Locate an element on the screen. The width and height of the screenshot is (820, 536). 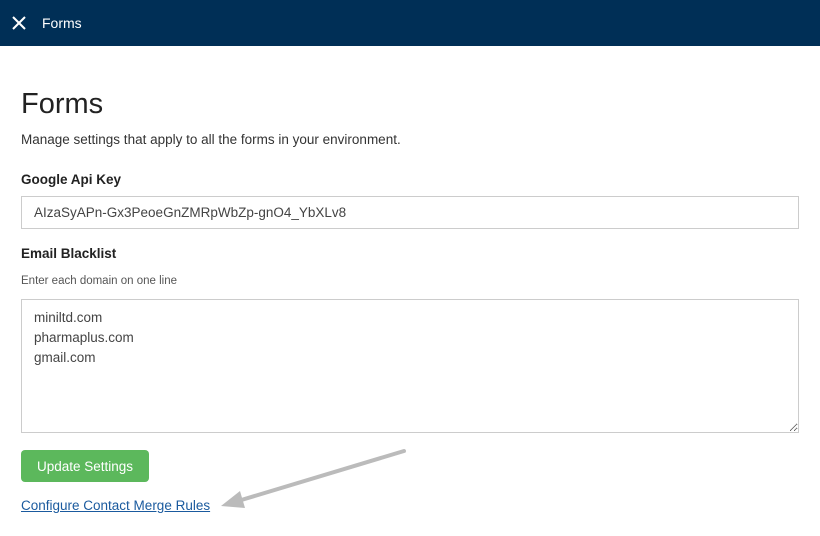
google-api-key-input is located at coordinates (410, 212).